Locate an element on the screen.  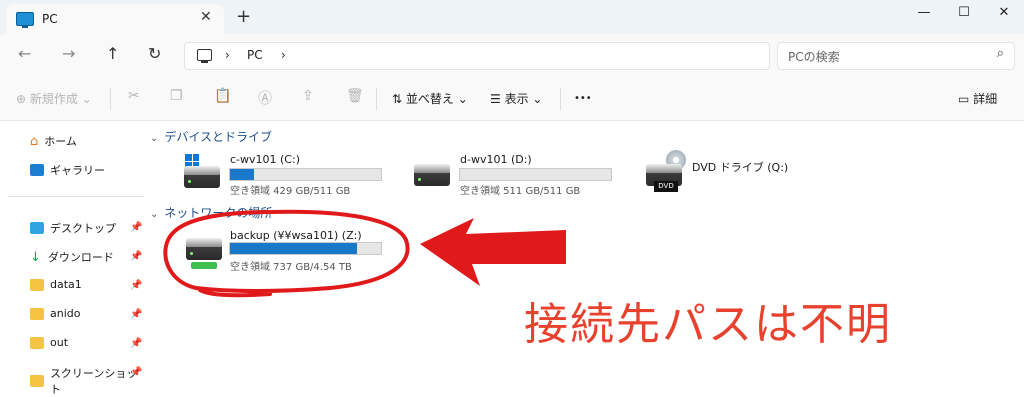
highlight-circle is located at coordinates (286, 253).